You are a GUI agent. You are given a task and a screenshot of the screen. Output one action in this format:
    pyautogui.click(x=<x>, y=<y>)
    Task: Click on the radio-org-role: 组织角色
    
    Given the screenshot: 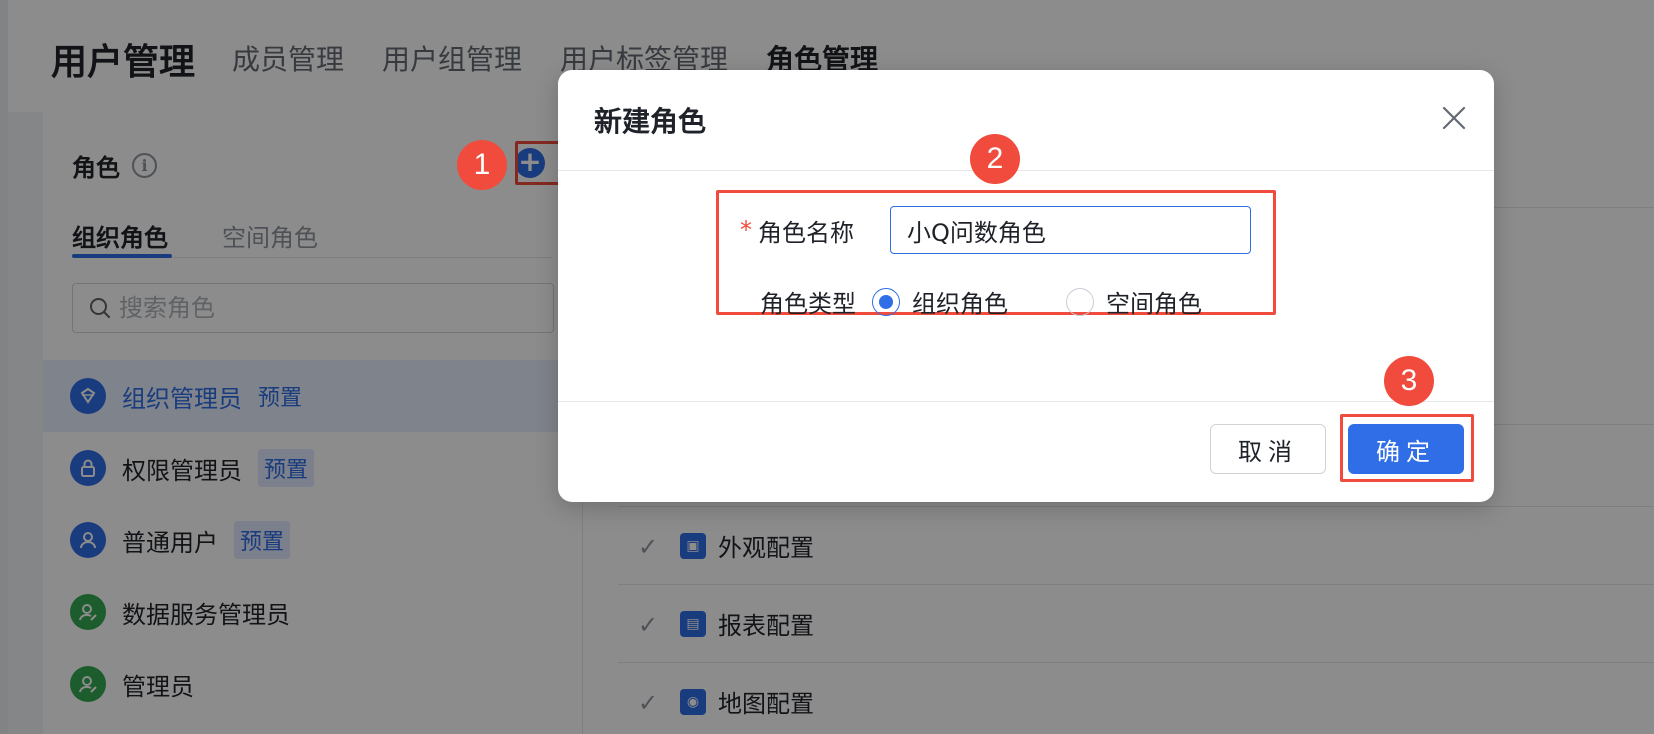 What is the action you would take?
    pyautogui.click(x=940, y=301)
    